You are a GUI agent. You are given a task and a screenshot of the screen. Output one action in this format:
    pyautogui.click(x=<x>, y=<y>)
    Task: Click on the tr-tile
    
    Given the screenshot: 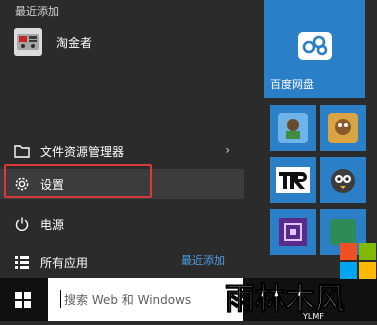 What is the action you would take?
    pyautogui.click(x=293, y=180)
    